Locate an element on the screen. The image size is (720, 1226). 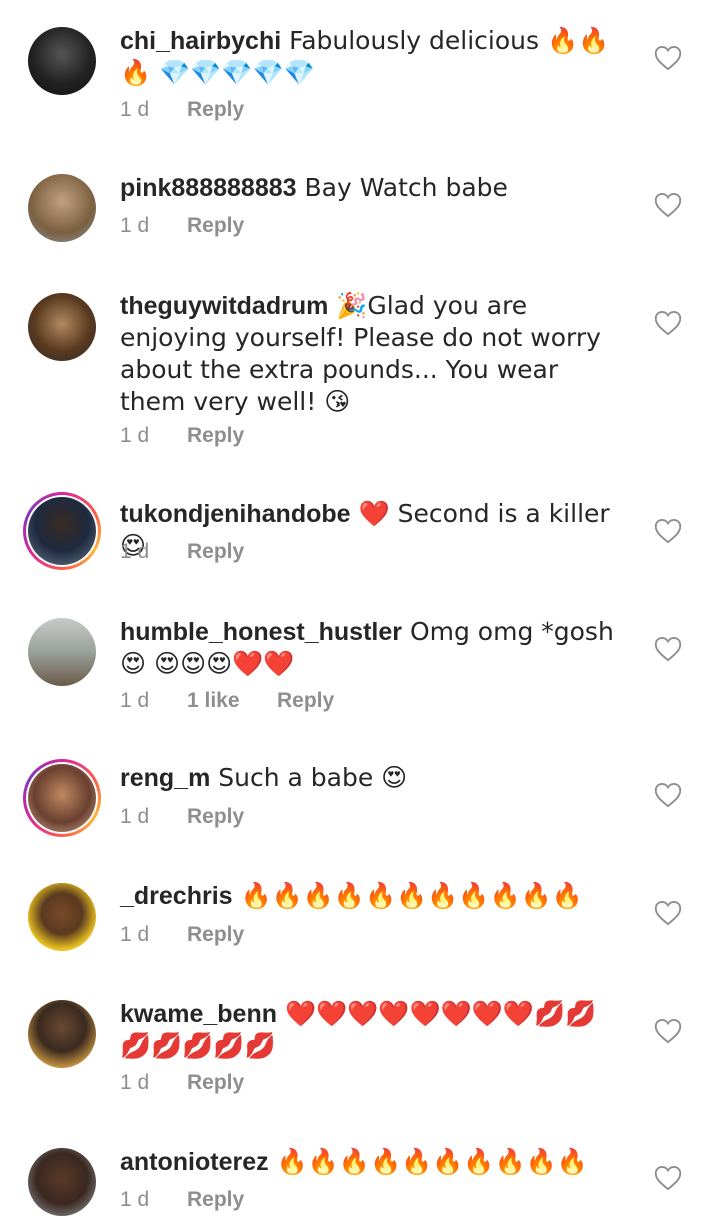
comment-username: _drechris is located at coordinates (176, 896).